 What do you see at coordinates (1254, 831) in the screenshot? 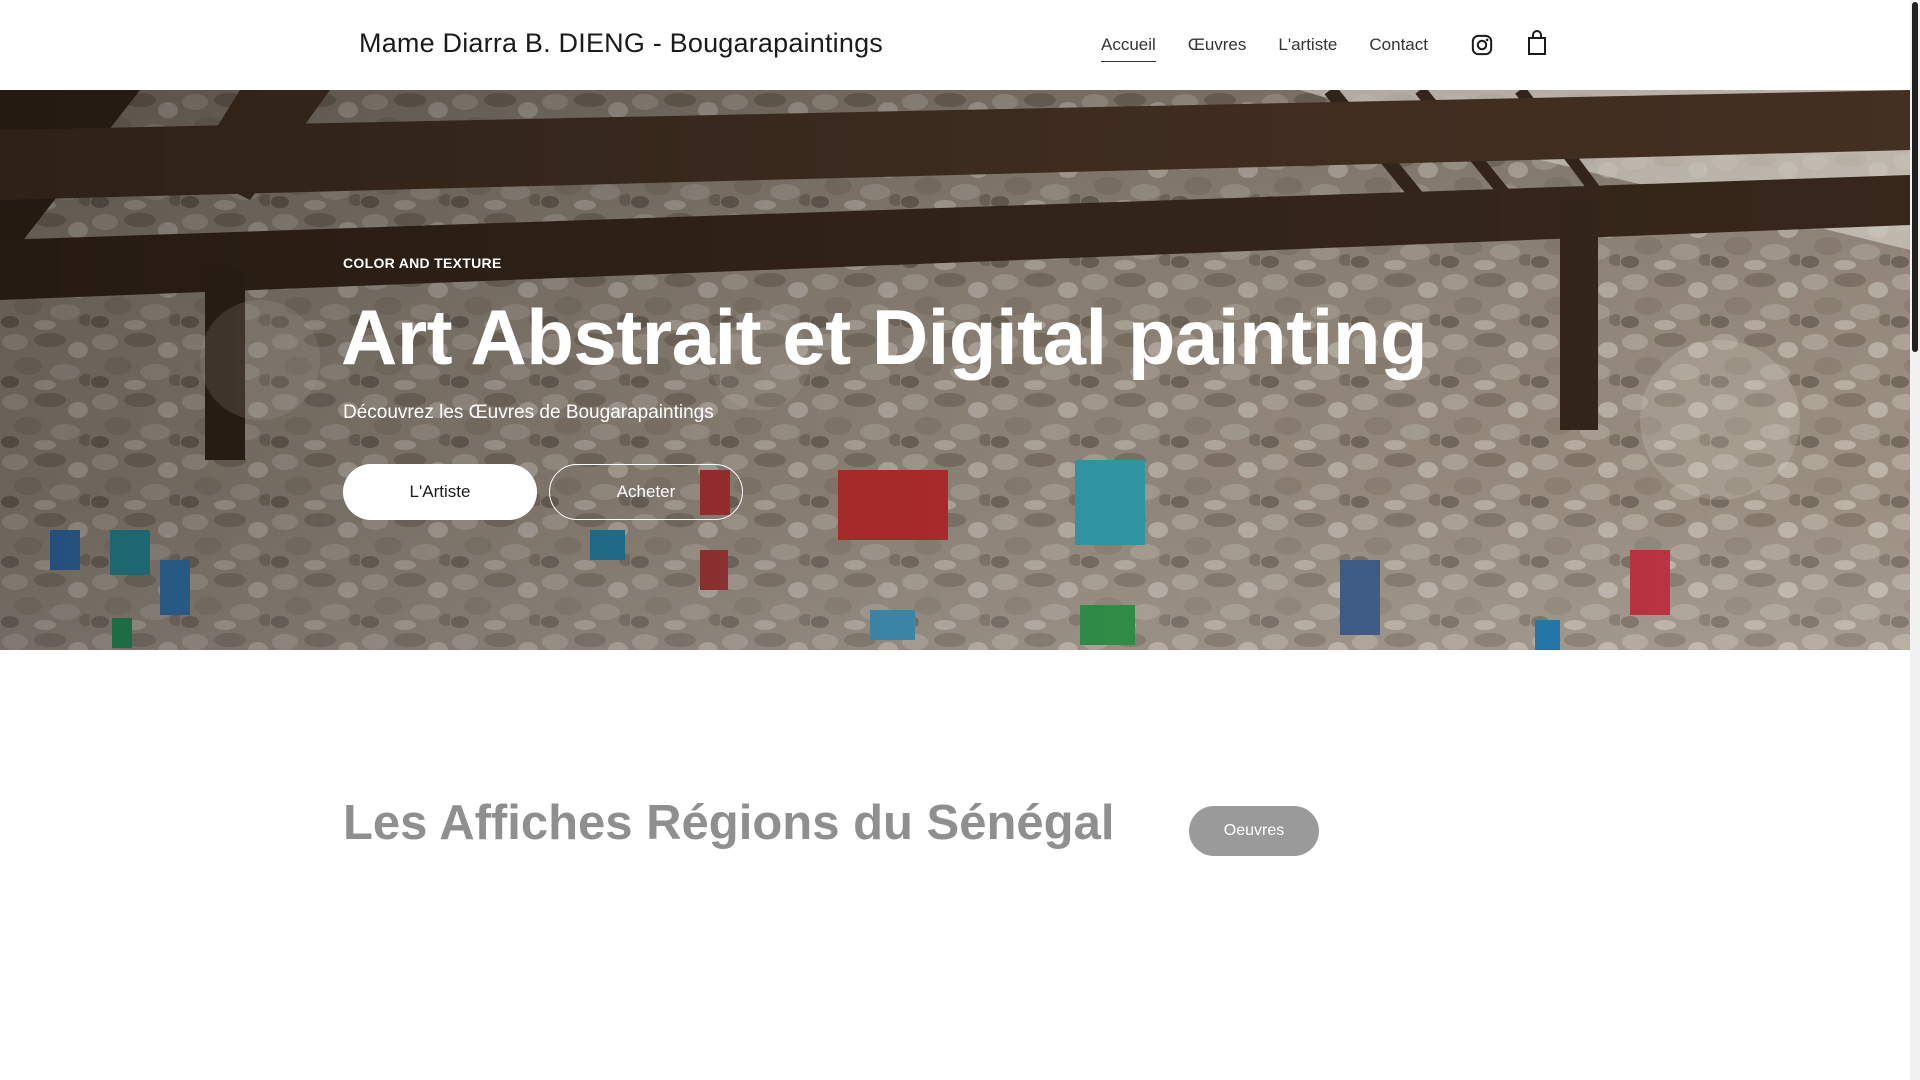
I see `oeuvres-button: Oeuvres` at bounding box center [1254, 831].